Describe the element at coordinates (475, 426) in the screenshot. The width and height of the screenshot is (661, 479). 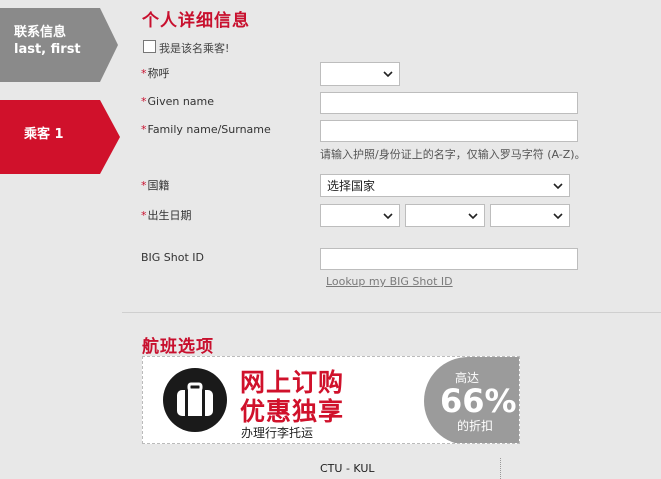
I see `discount-badge-bottom: 的折扣` at that location.